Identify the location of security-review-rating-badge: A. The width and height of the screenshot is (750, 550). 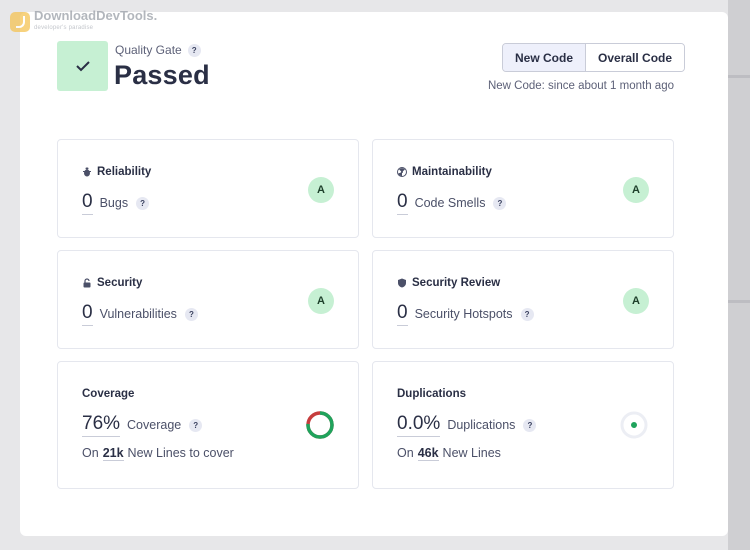
(636, 301).